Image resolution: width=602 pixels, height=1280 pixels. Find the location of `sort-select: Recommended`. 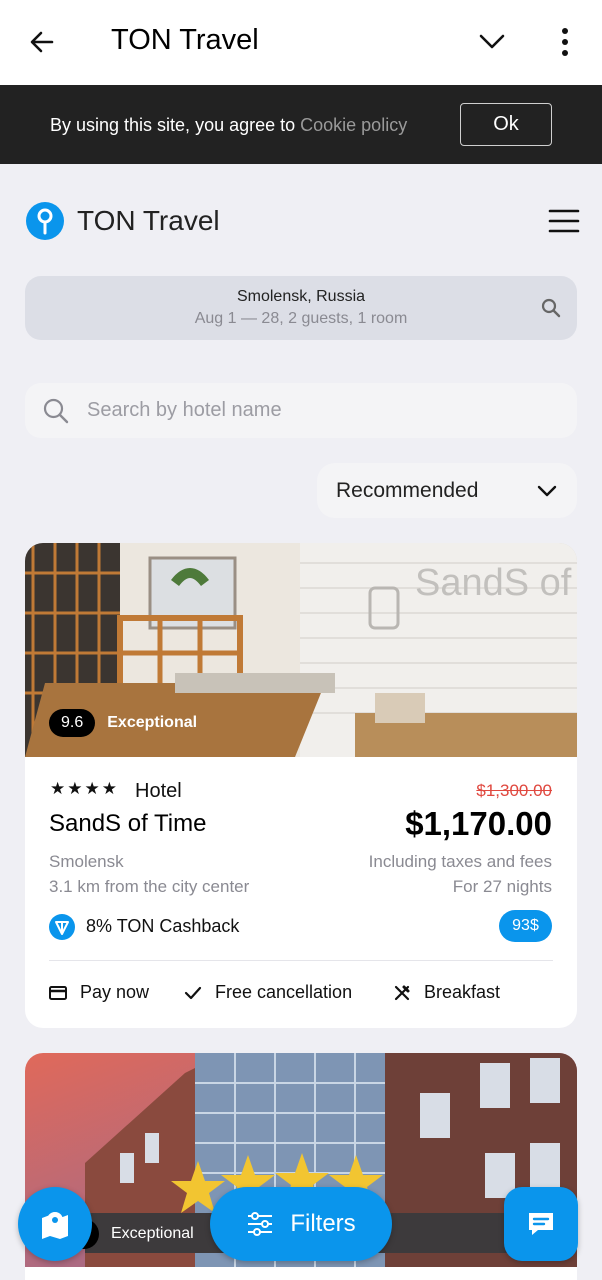

sort-select: Recommended is located at coordinates (447, 490).